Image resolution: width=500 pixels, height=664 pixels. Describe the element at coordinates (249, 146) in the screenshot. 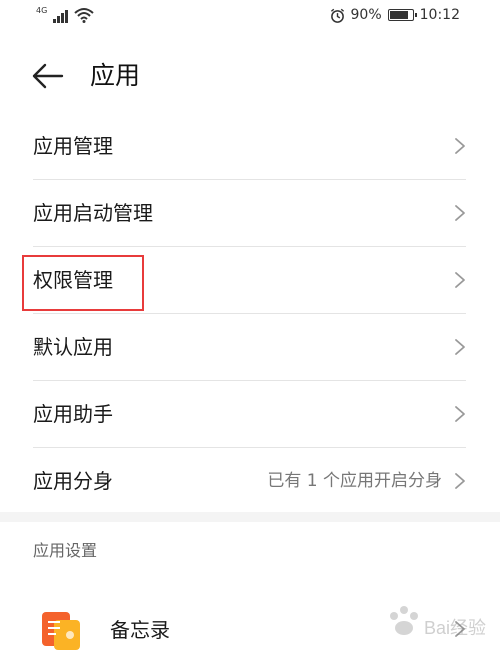

I see `menu-item: 应用管理` at that location.